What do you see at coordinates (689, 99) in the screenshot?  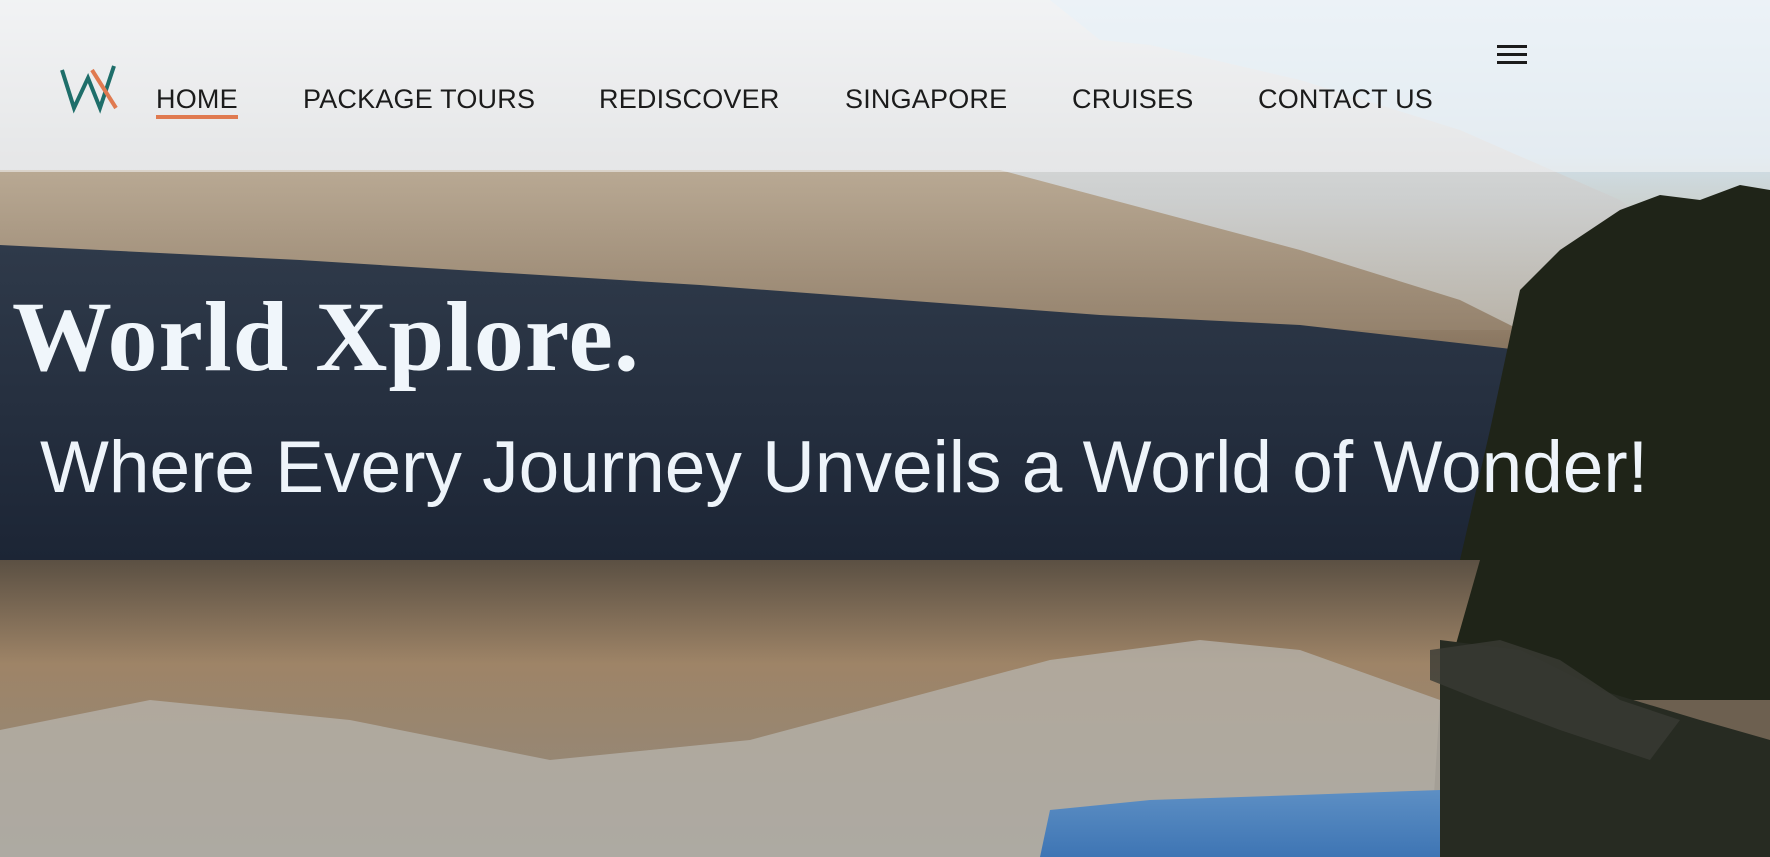 I see `nav-rediscover-link: REDISCOVER` at bounding box center [689, 99].